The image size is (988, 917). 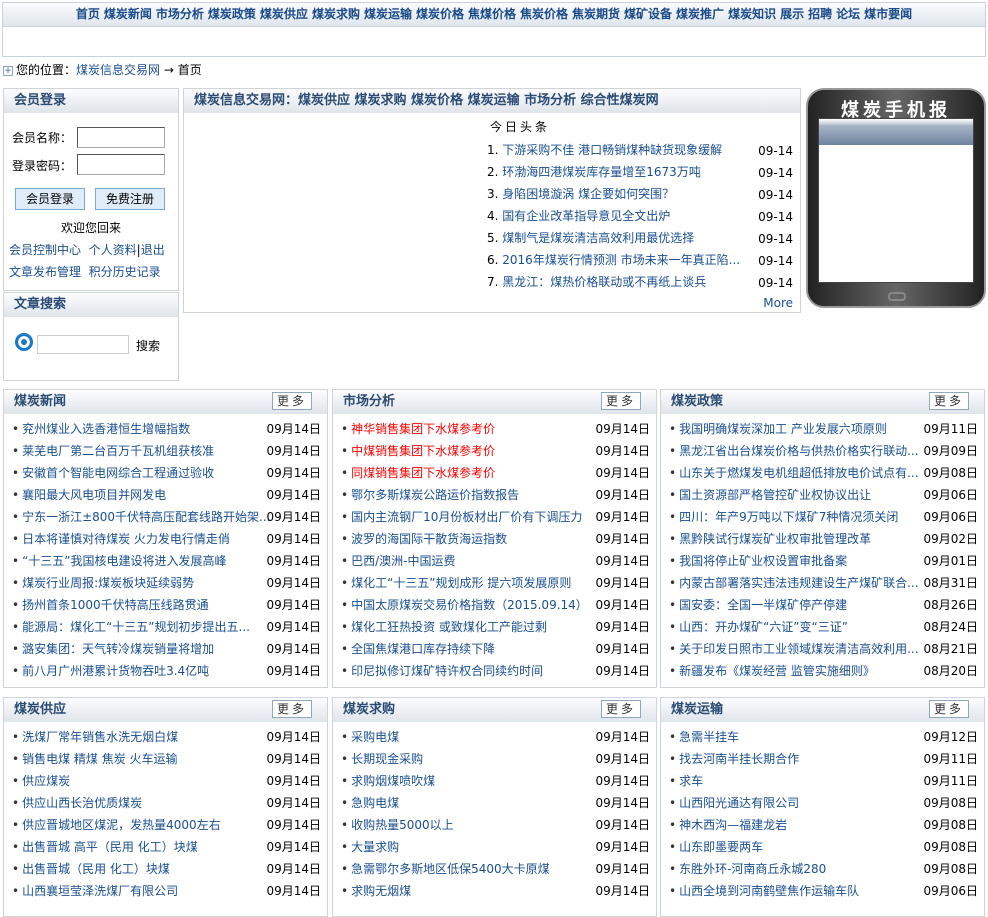 I want to click on article-link: 印尼拟修订煤矿特许权合同续约时间, so click(x=447, y=671).